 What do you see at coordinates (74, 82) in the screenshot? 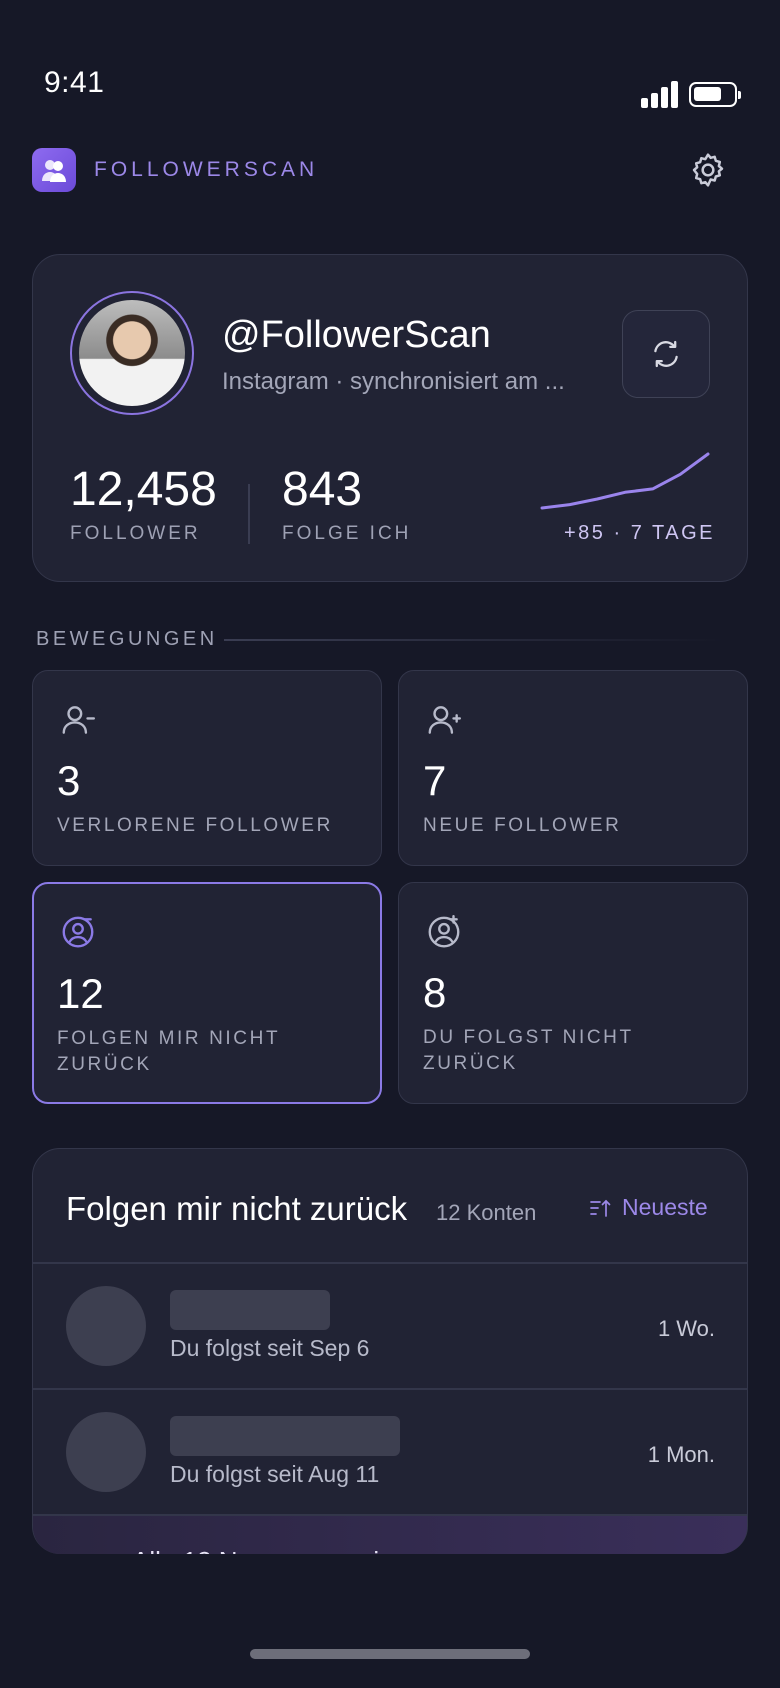
I see `status-time: 9:41` at bounding box center [74, 82].